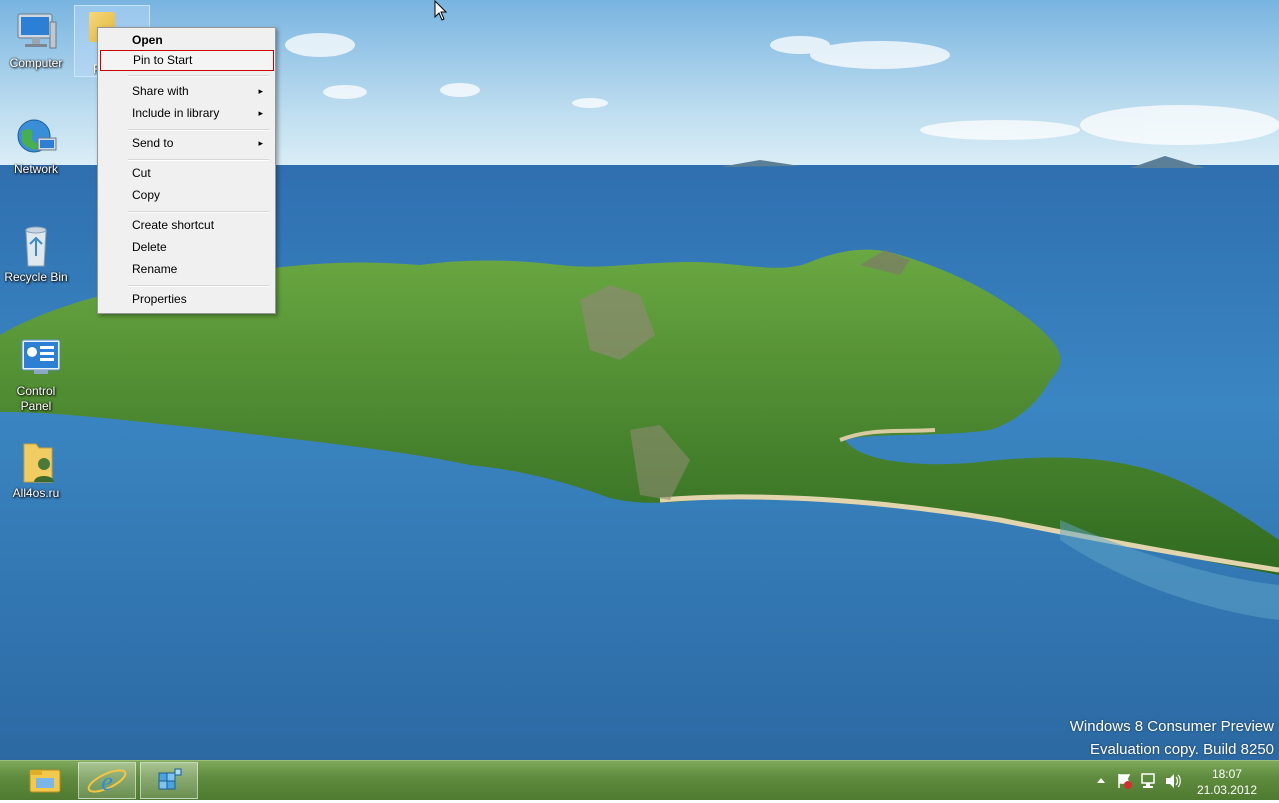  What do you see at coordinates (35, 169) in the screenshot?
I see `desktop-icon-label: Network` at bounding box center [35, 169].